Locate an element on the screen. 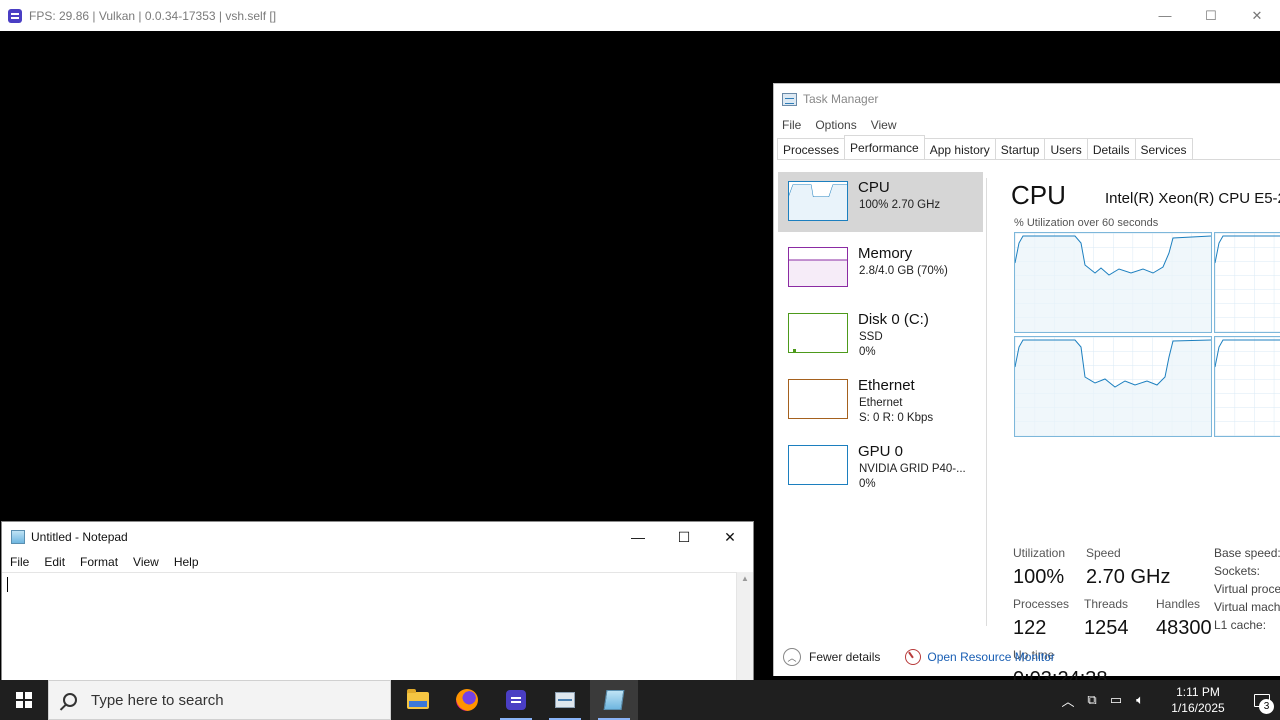  search-icon is located at coordinates (70, 700).